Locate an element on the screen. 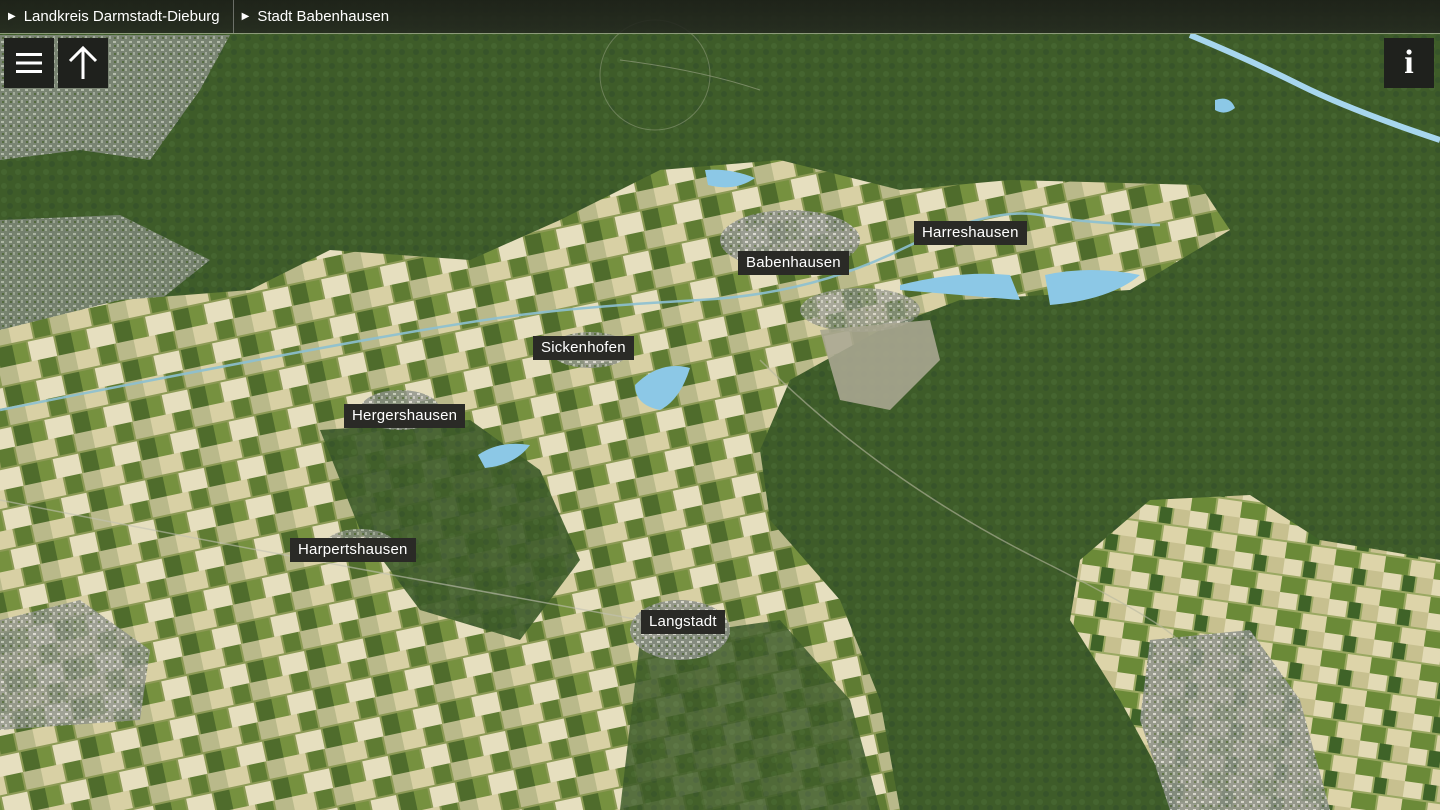 The height and width of the screenshot is (810, 1440). breadcrumb-item-town: ▶ Stadt Babenhausen is located at coordinates (318, 16).